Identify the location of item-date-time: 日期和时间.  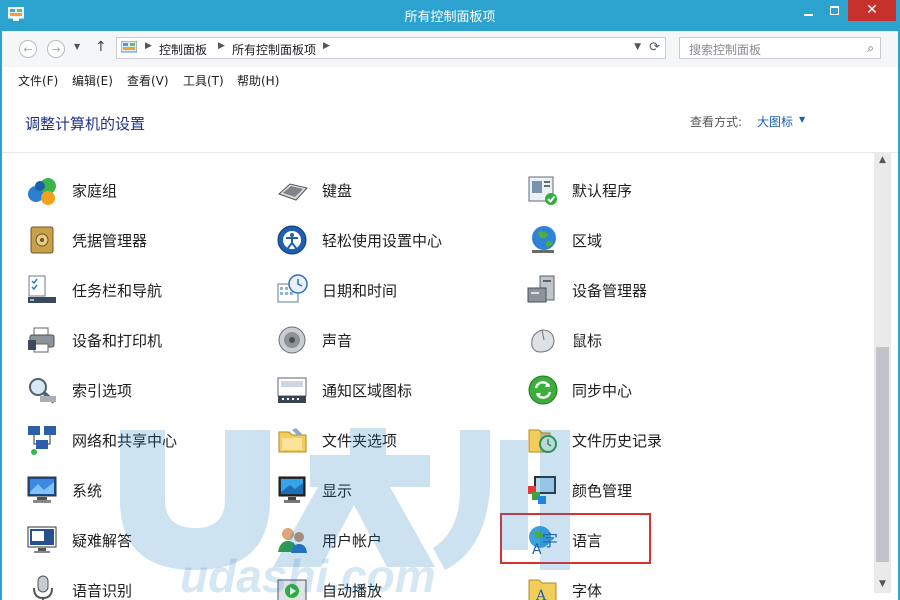
(396, 290).